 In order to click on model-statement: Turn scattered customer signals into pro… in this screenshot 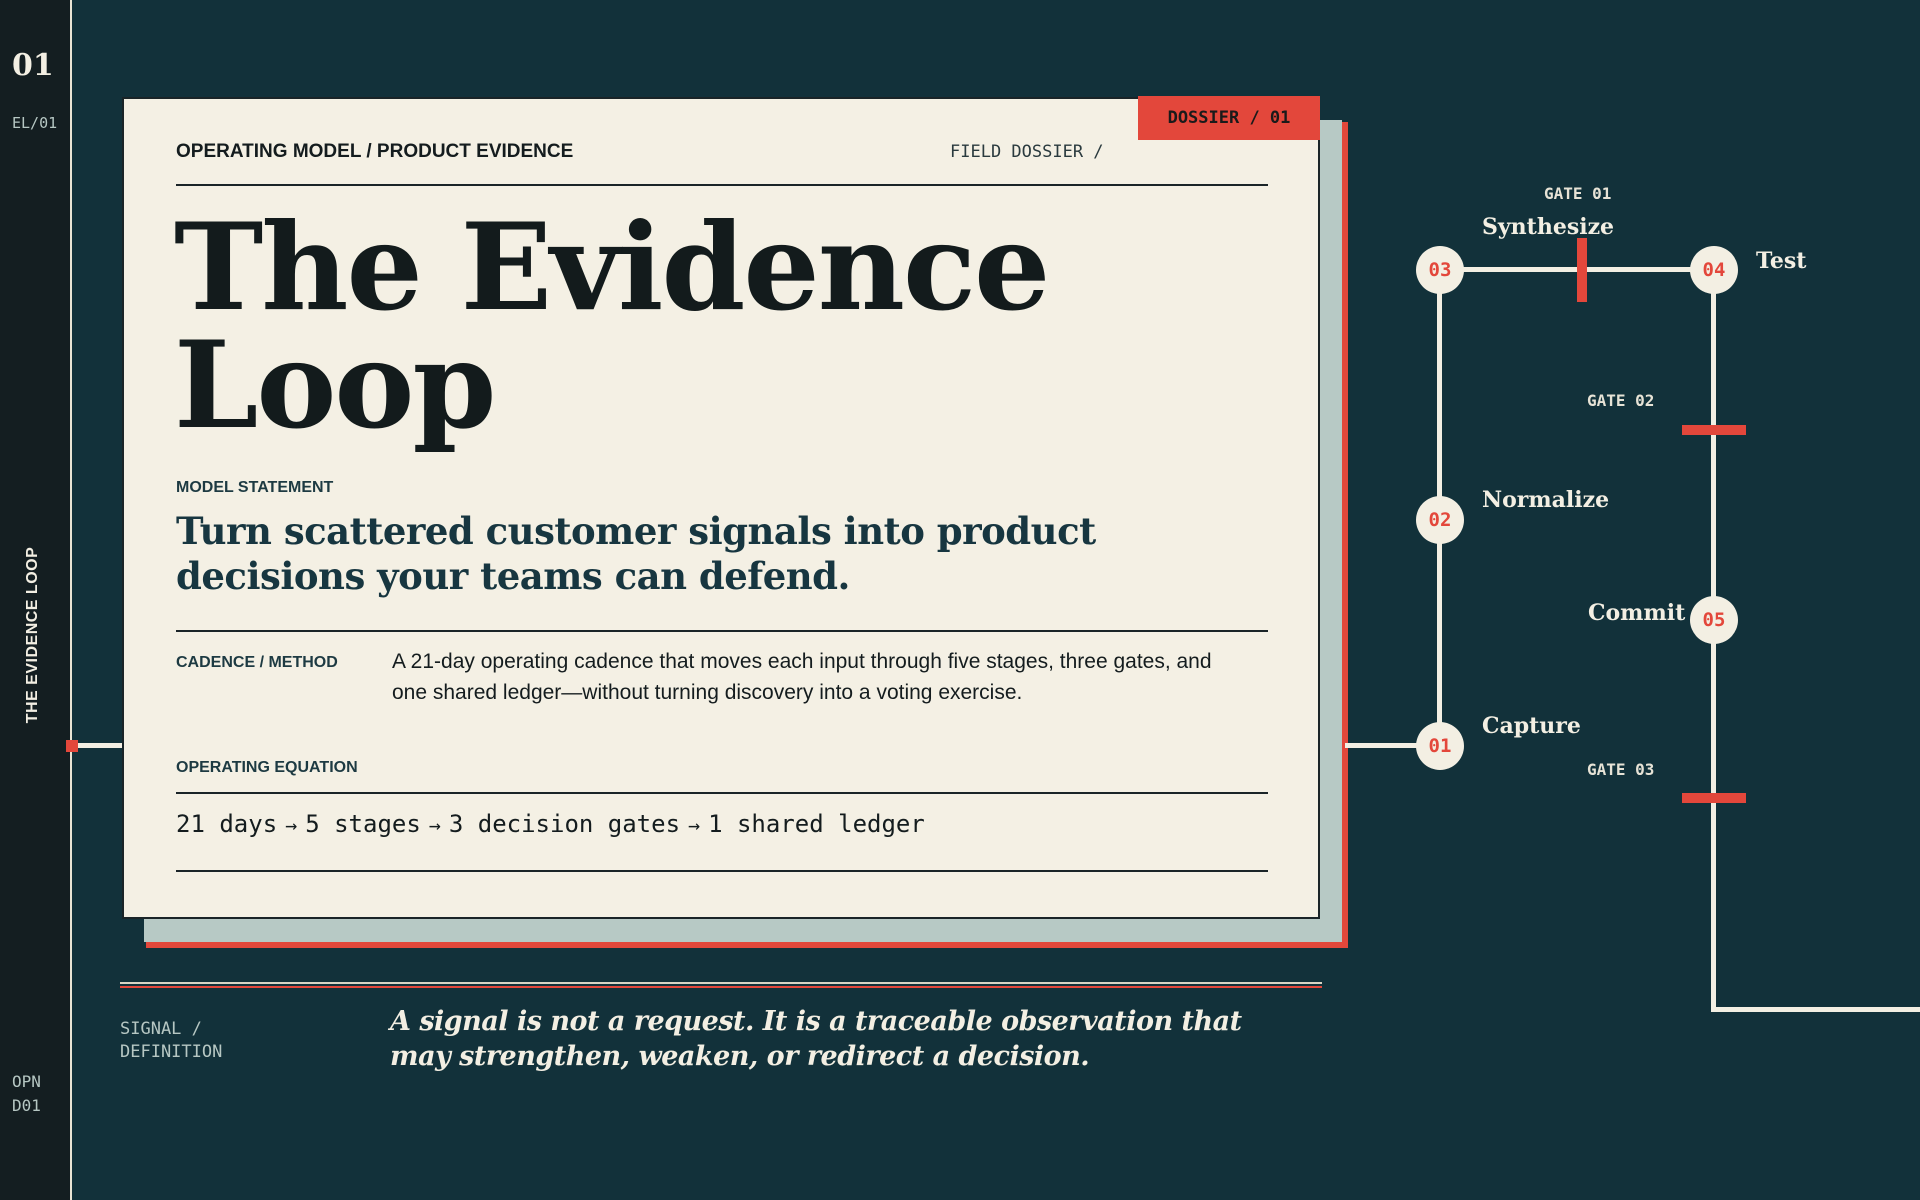, I will do `click(636, 553)`.